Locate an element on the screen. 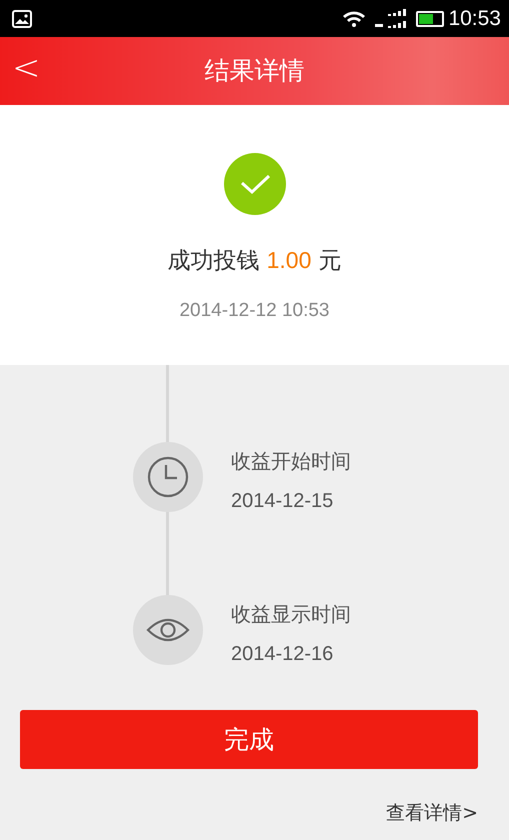 This screenshot has width=509, height=840. battery-icon is located at coordinates (430, 18).